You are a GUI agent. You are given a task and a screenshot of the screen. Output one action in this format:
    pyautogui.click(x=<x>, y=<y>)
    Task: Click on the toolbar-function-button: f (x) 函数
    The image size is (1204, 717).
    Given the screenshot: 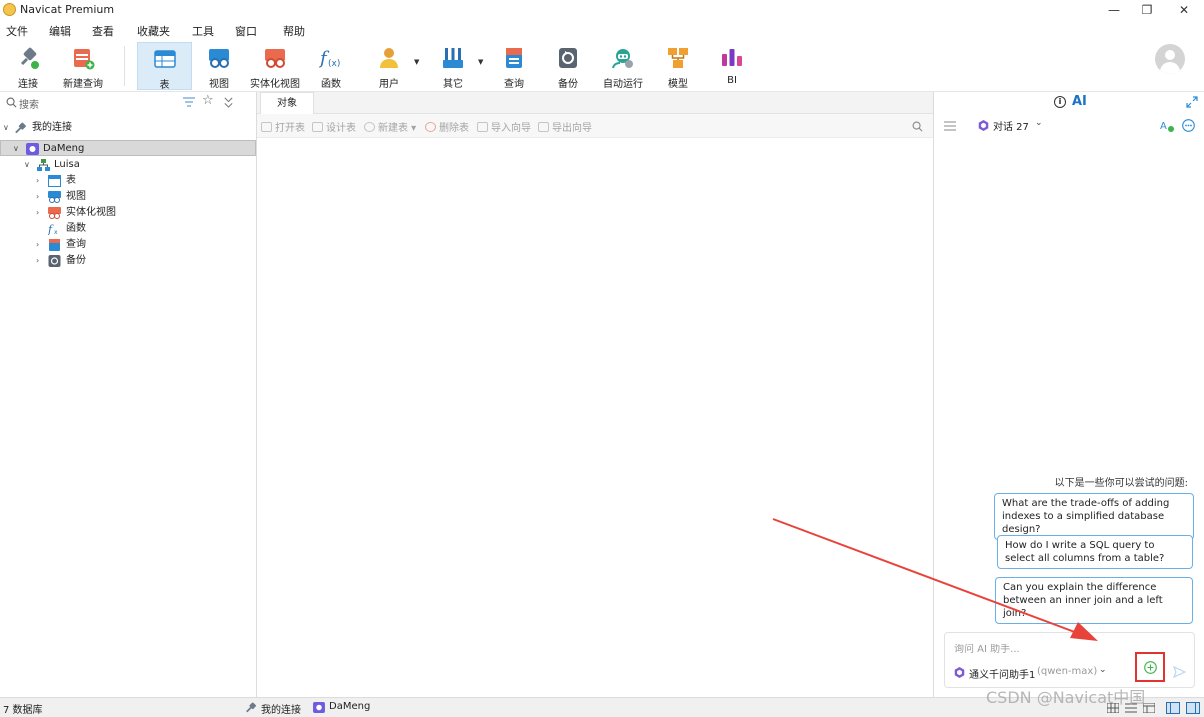 What is the action you would take?
    pyautogui.click(x=331, y=66)
    